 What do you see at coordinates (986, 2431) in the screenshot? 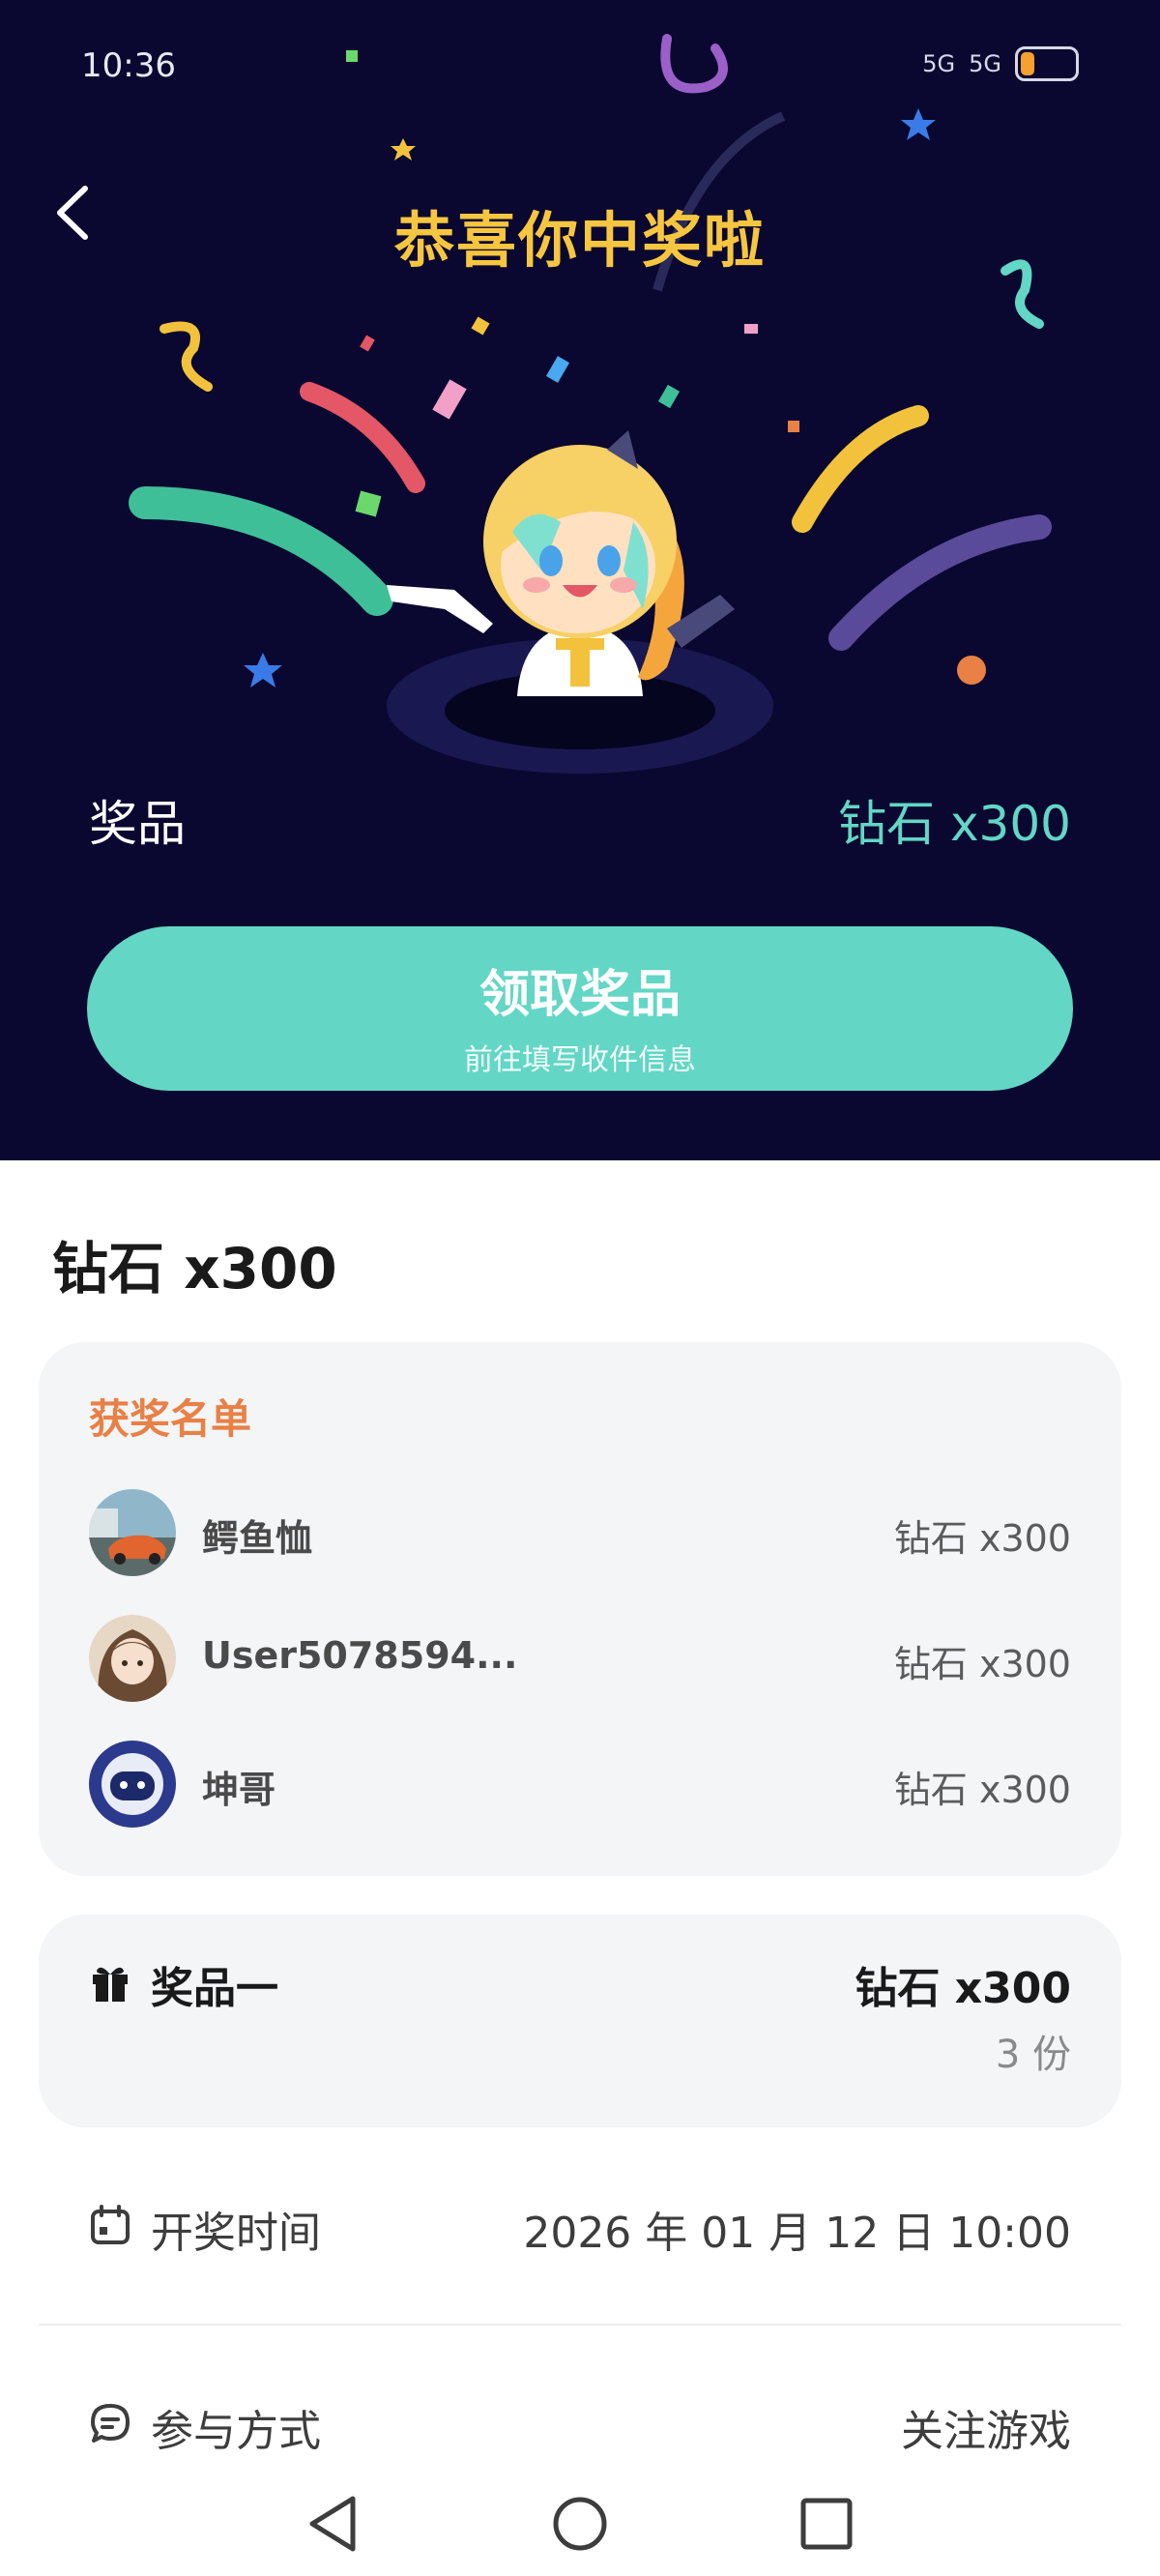
I see `participate-value: 关注游戏` at bounding box center [986, 2431].